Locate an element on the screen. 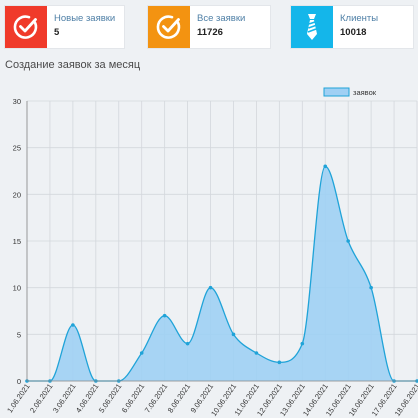 This screenshot has width=418, height=418. y-tick-label: 10 is located at coordinates (17, 288).